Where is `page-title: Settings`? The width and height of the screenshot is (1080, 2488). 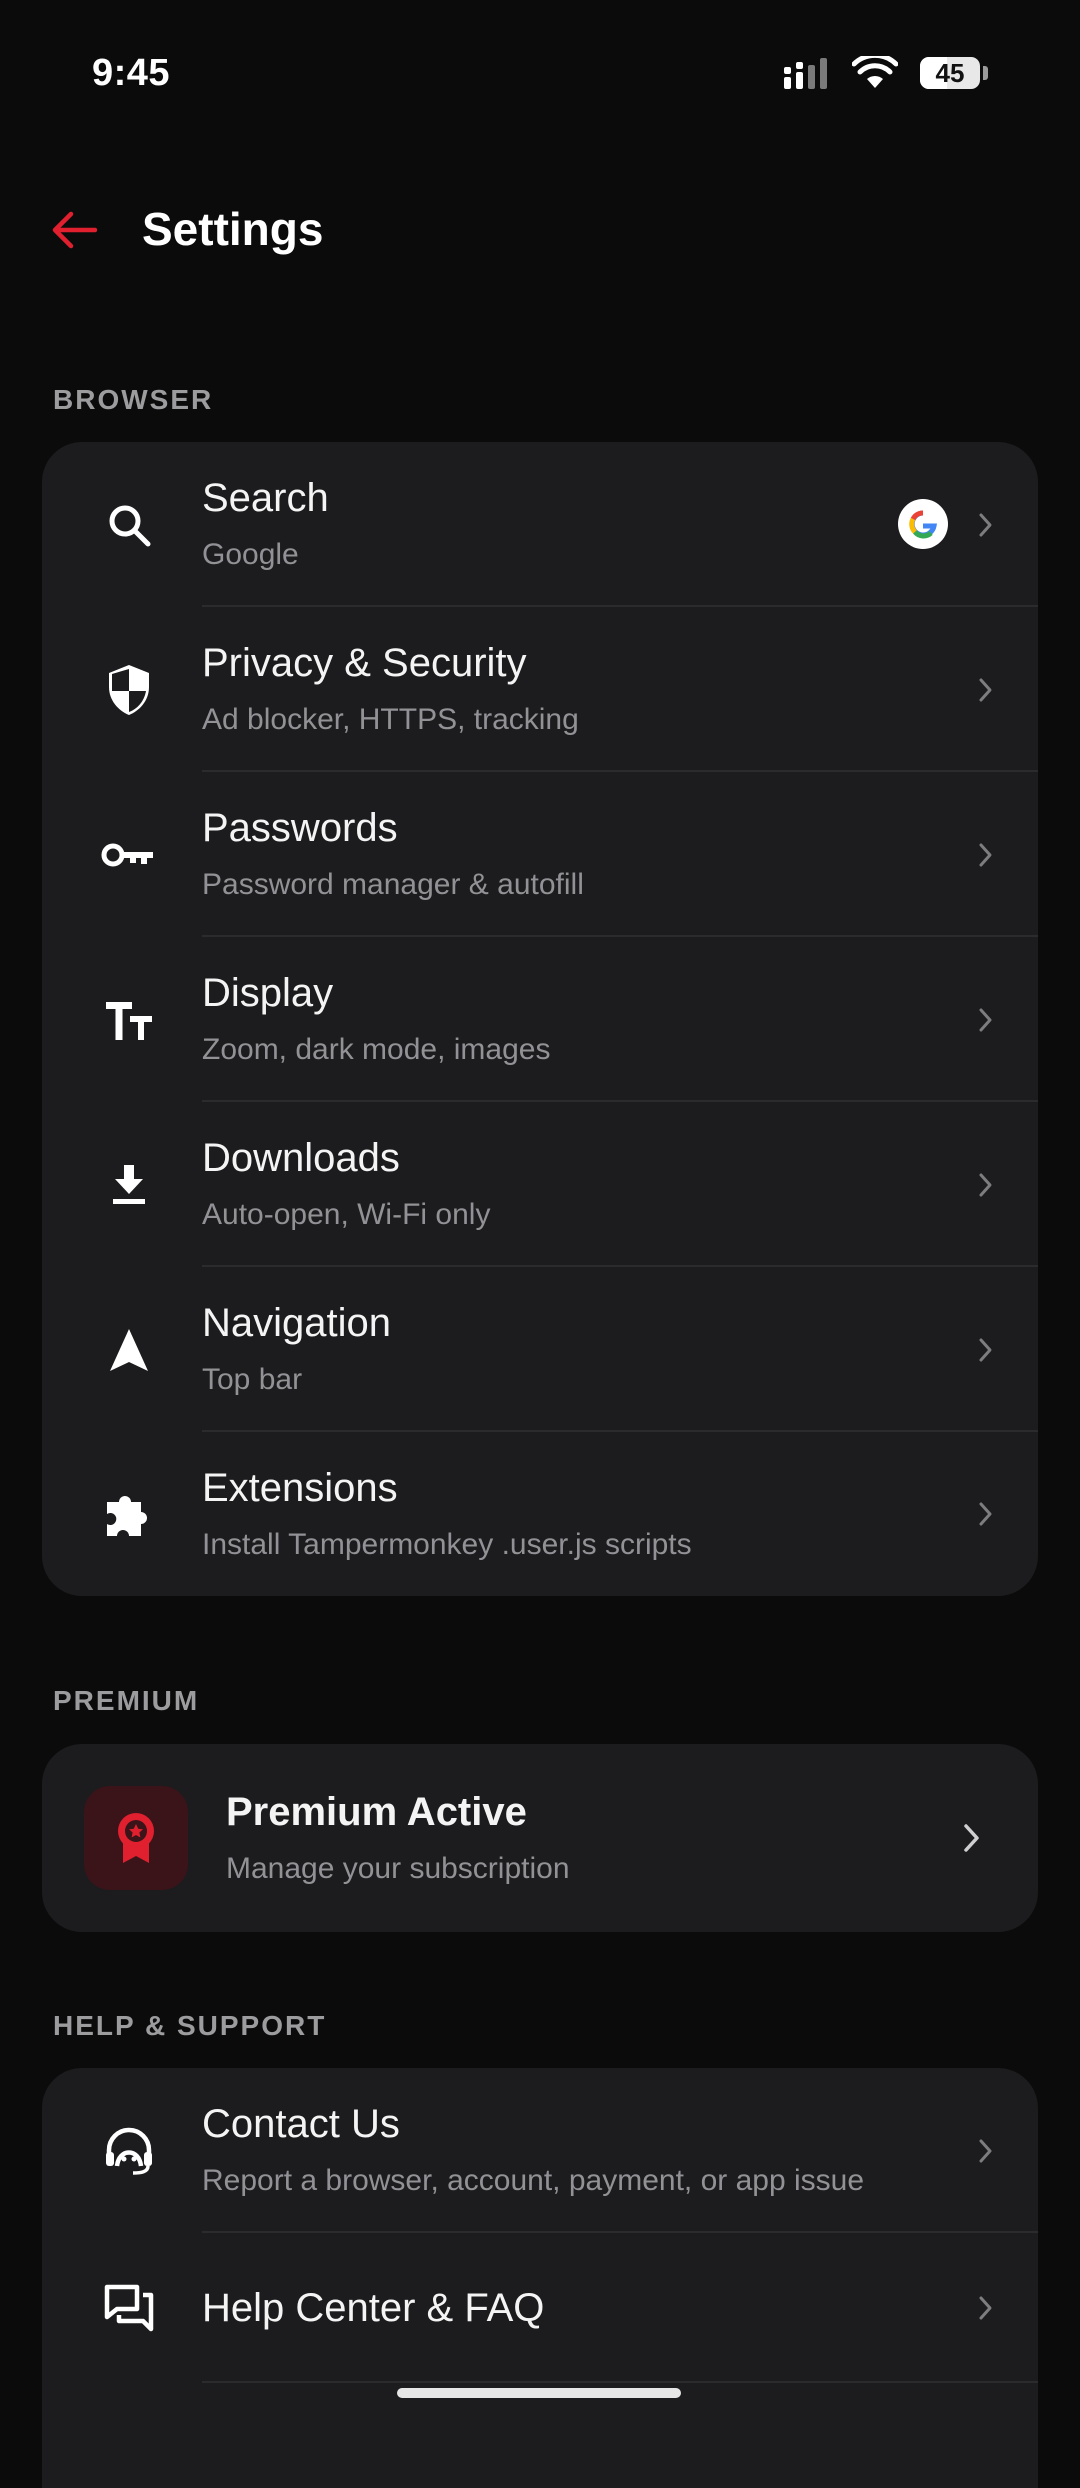 page-title: Settings is located at coordinates (233, 229).